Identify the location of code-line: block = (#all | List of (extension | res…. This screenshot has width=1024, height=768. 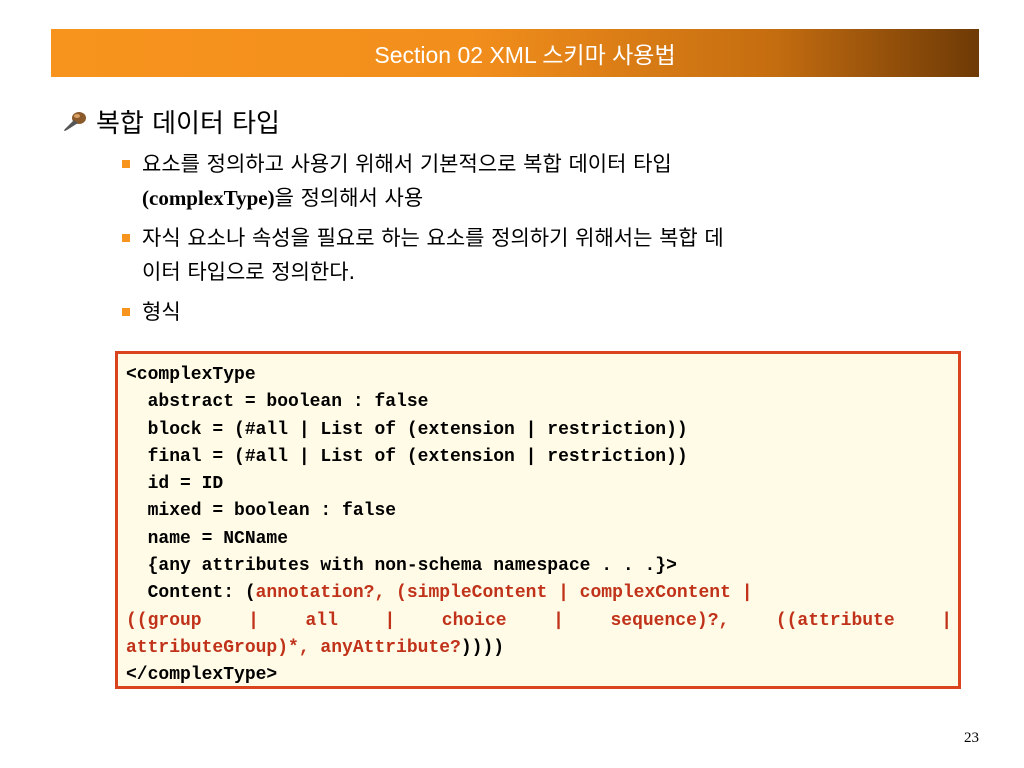
(407, 429).